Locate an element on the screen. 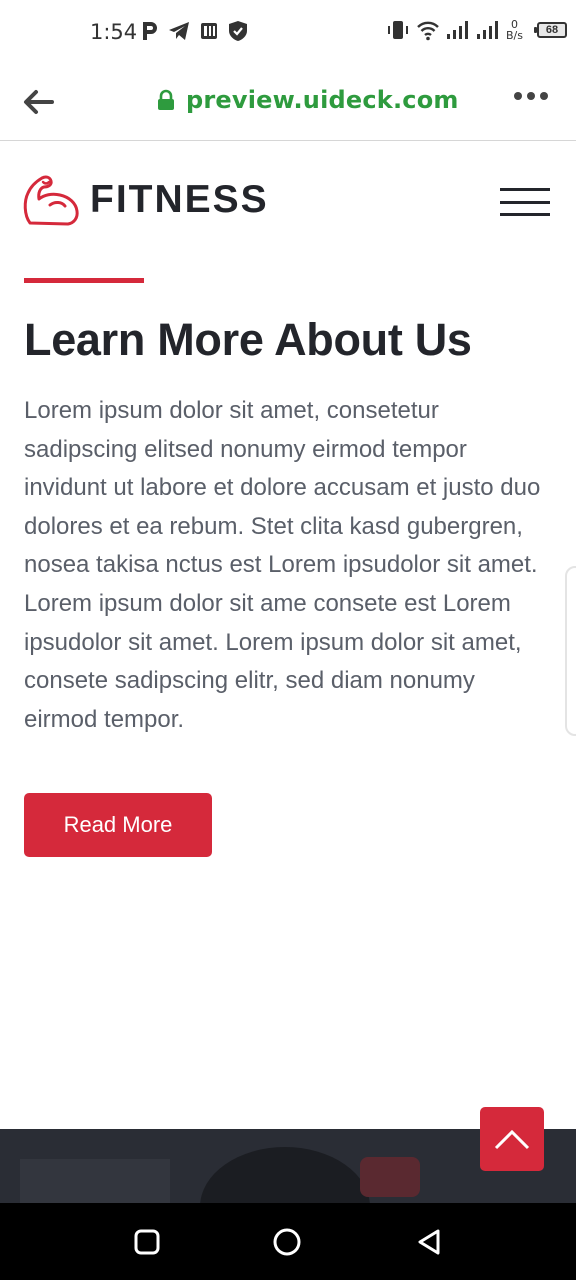 The height and width of the screenshot is (1280, 576). flexed-arm-icon is located at coordinates (51, 200).